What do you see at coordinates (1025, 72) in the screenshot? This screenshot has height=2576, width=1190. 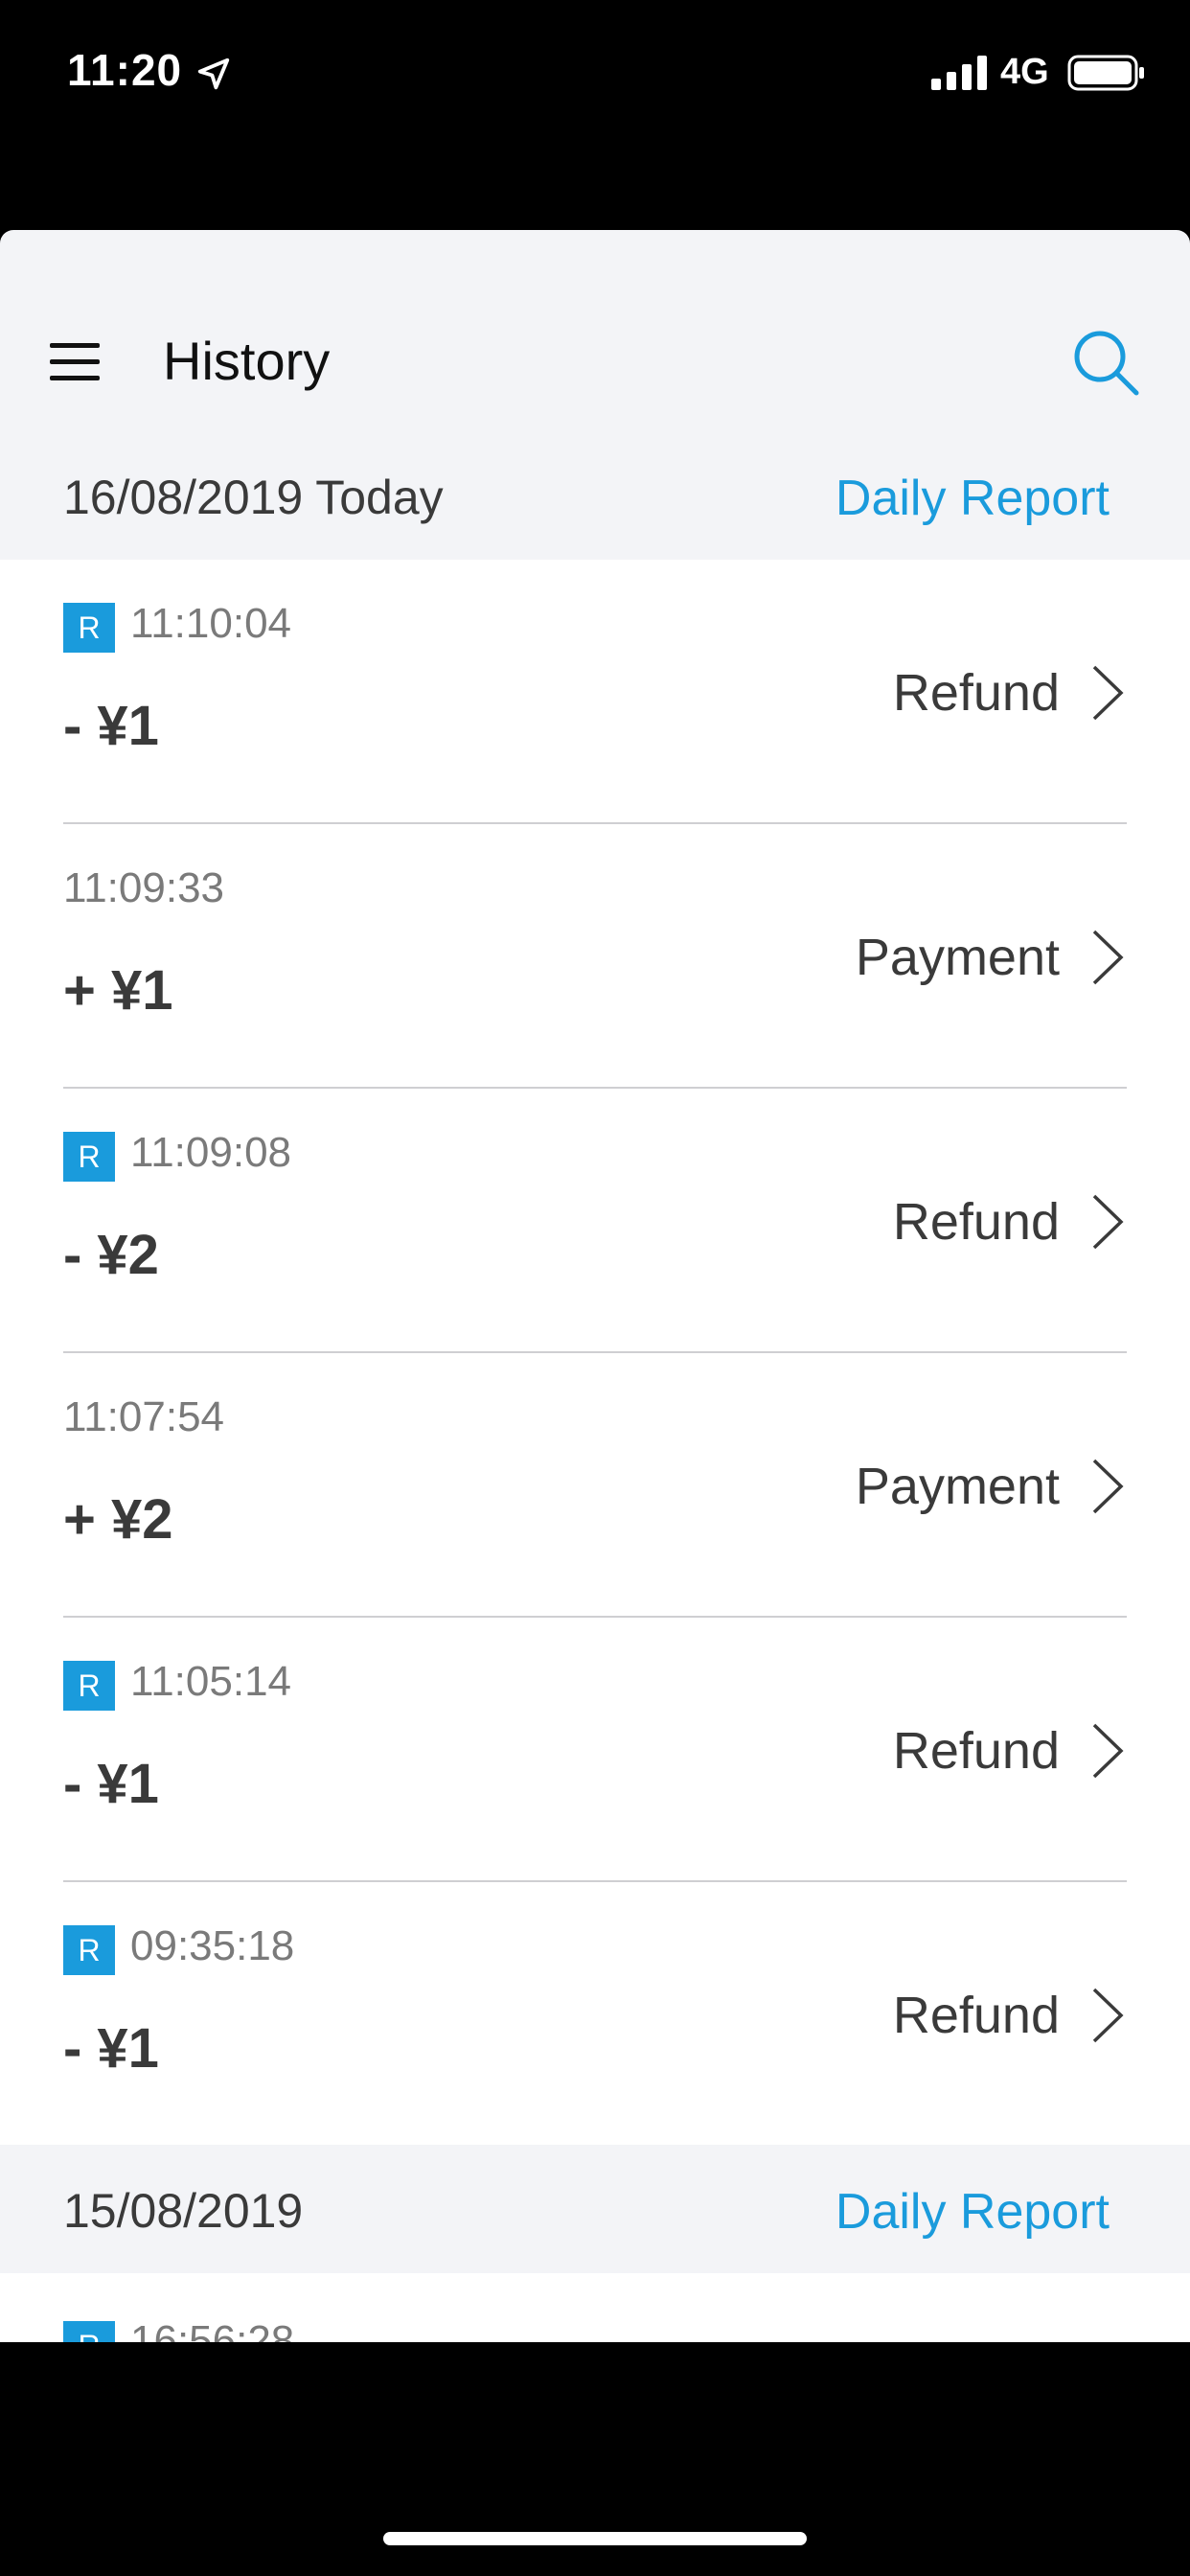 I see `network-label: 4G` at bounding box center [1025, 72].